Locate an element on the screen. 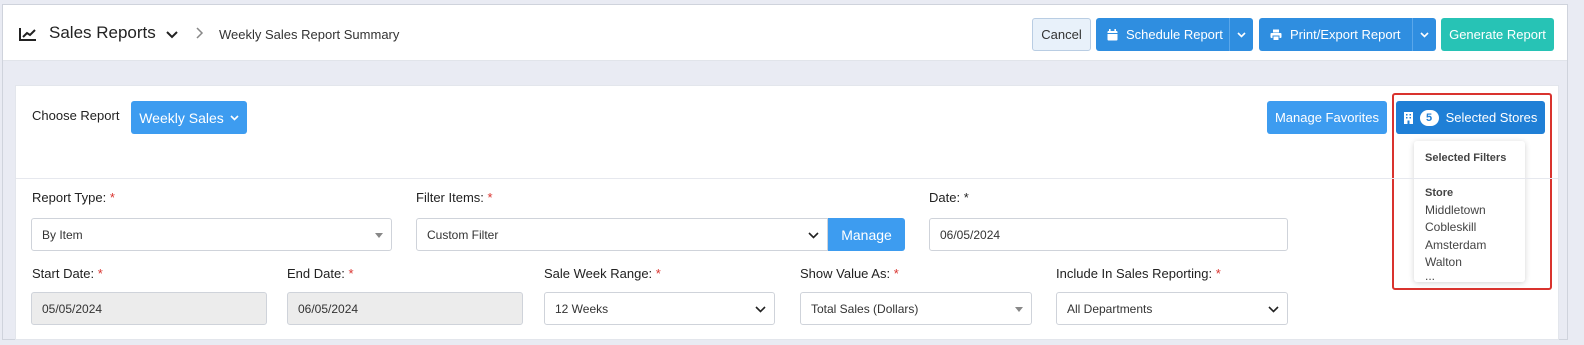 This screenshot has width=1584, height=345. choose-report-dropdown: Weekly Sales is located at coordinates (189, 117).